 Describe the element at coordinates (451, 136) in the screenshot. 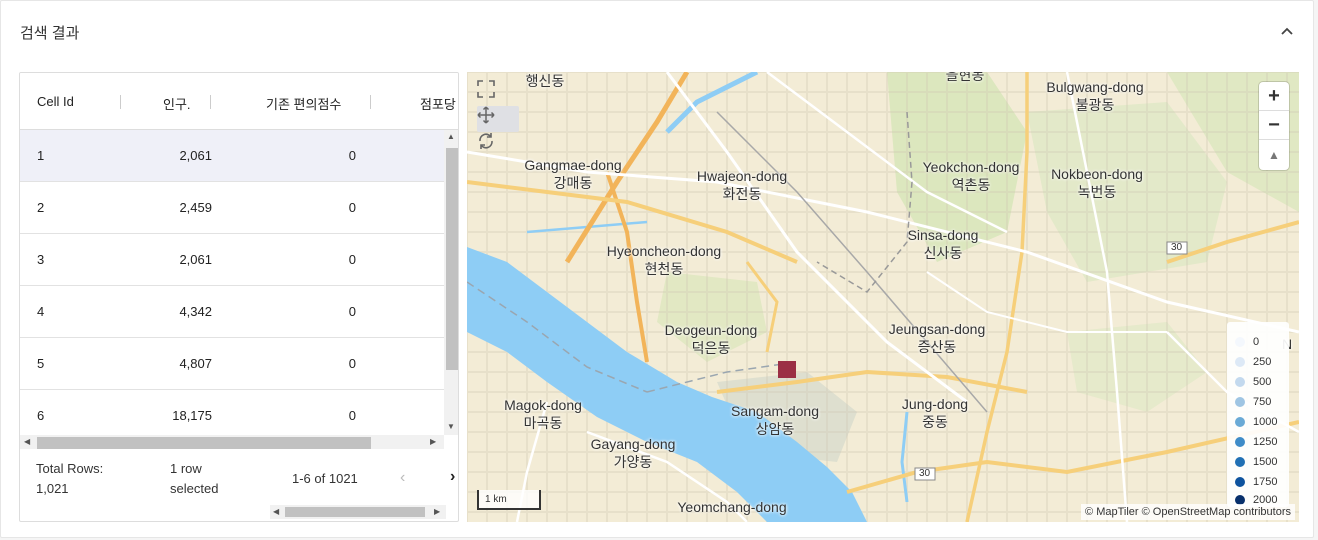

I see `scroll-up-icon: ▲` at that location.